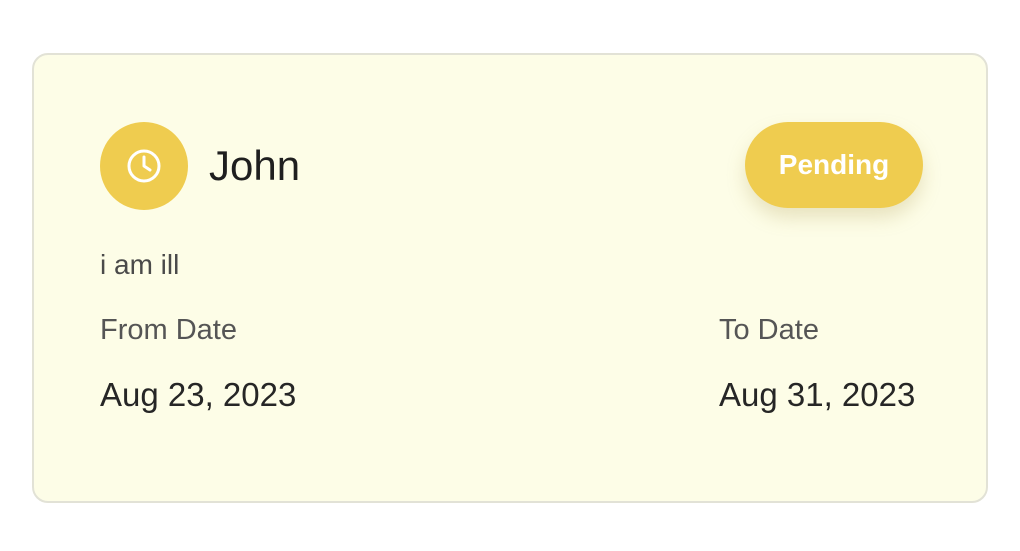 The height and width of the screenshot is (551, 1020). Describe the element at coordinates (834, 165) in the screenshot. I see `status-badge: Pending` at that location.